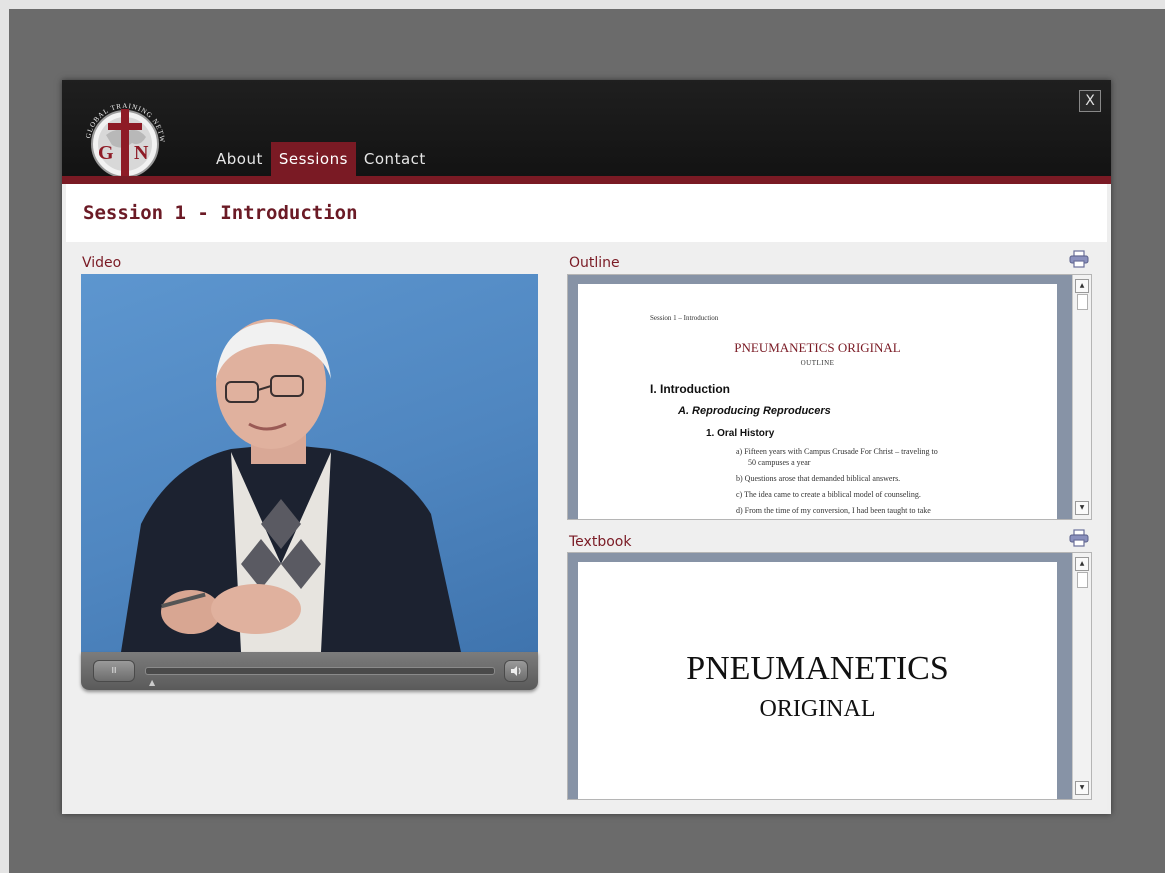 Image resolution: width=1165 pixels, height=873 pixels. I want to click on outline-doc-subtitle: OUTLINE, so click(817, 363).